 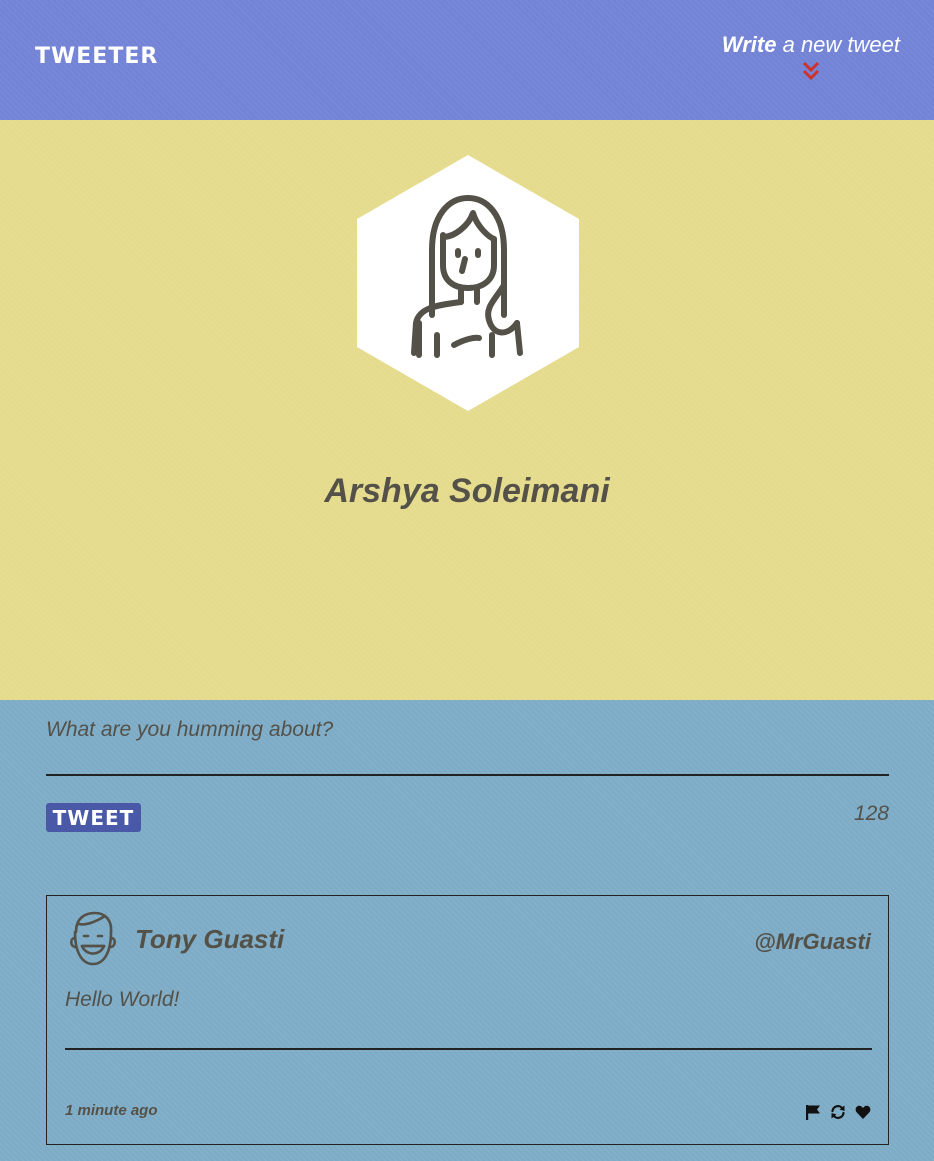 I want to click on compose-toggle-rest: a new tweet, so click(x=838, y=44).